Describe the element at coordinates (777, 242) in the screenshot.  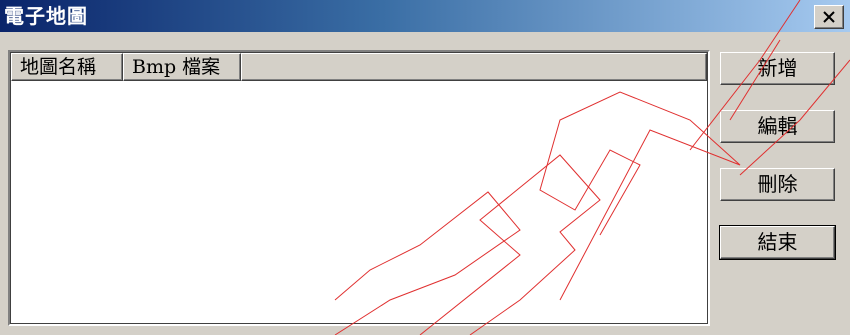
I see `end-button: 結束` at that location.